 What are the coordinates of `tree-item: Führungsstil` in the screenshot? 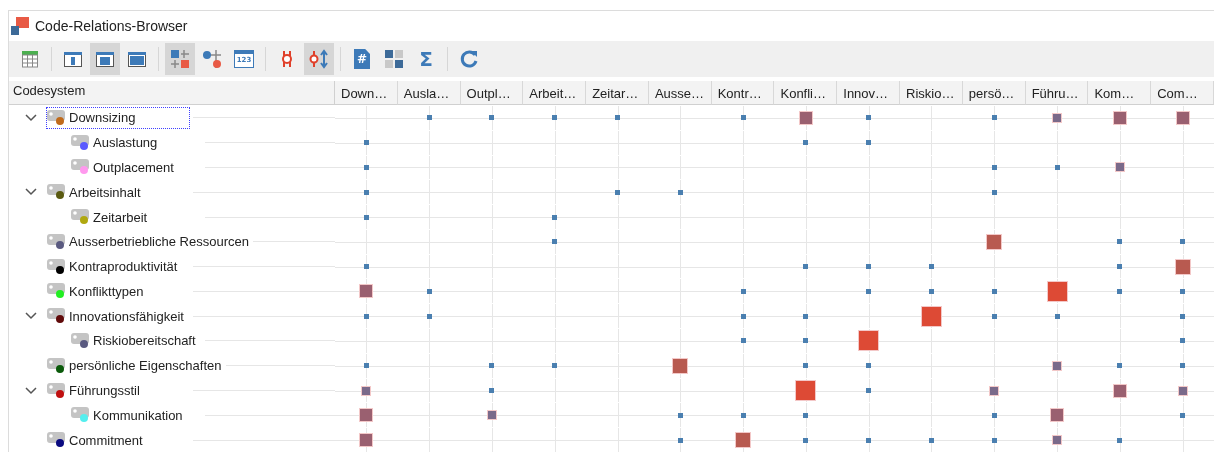 It's located at (118, 390).